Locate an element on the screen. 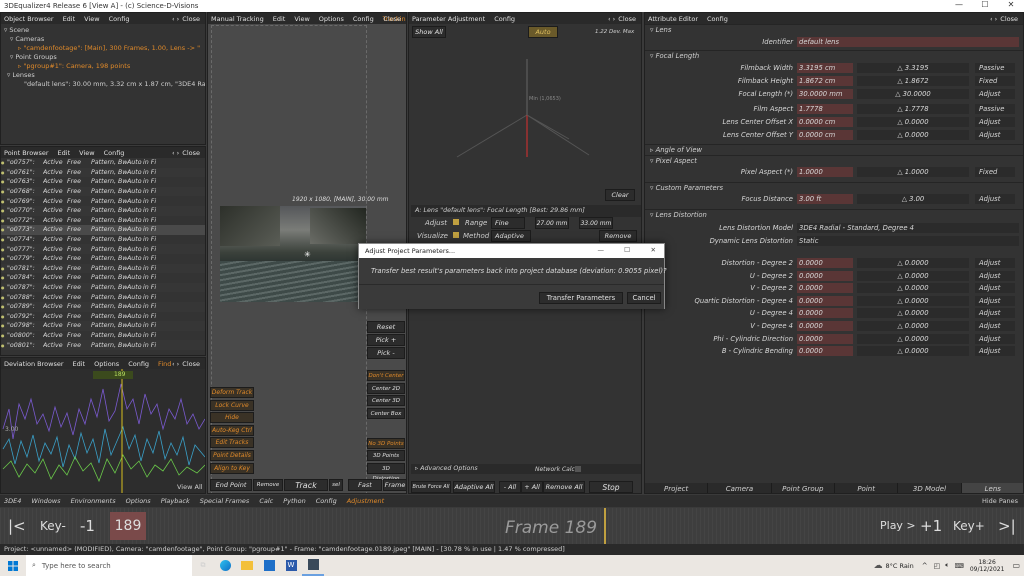 Image resolution: width=1024 pixels, height=576 pixels. menu-options: Options is located at coordinates (138, 501).